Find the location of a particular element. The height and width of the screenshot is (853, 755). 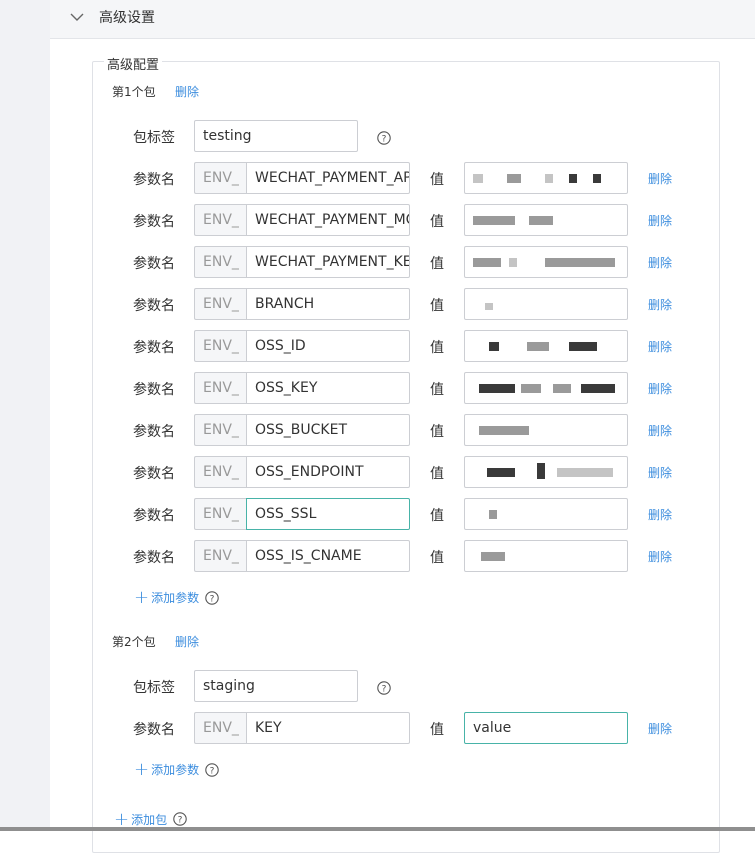

panel-title: 高级设置 is located at coordinates (127, 18).